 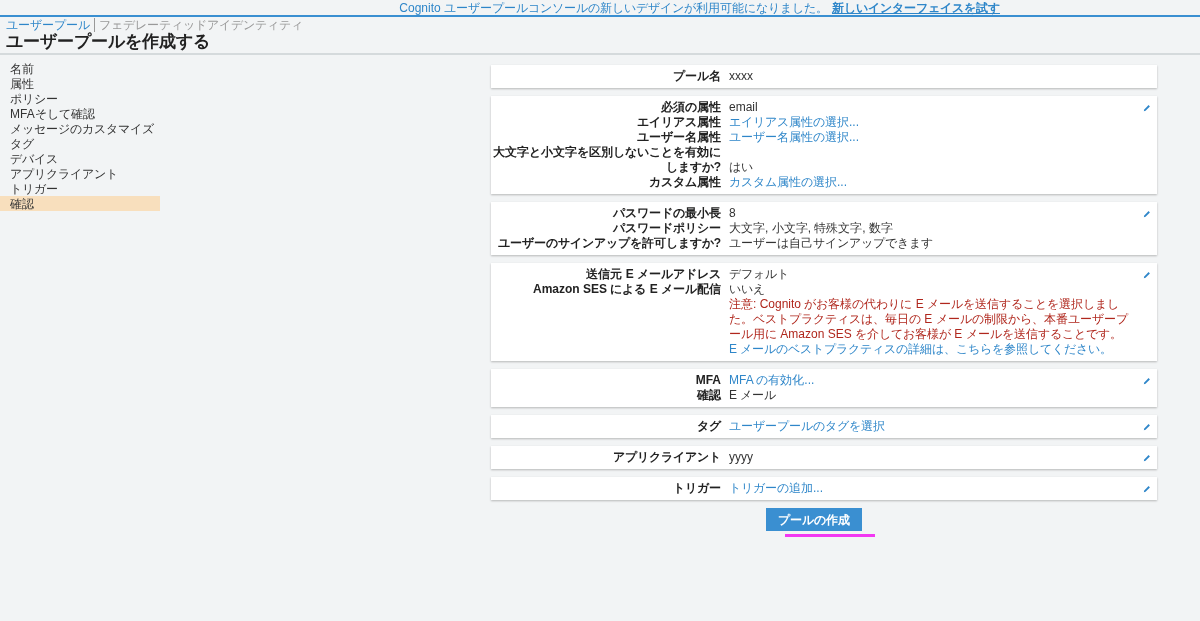 I want to click on sidebar-item: 属性, so click(x=80, y=83).